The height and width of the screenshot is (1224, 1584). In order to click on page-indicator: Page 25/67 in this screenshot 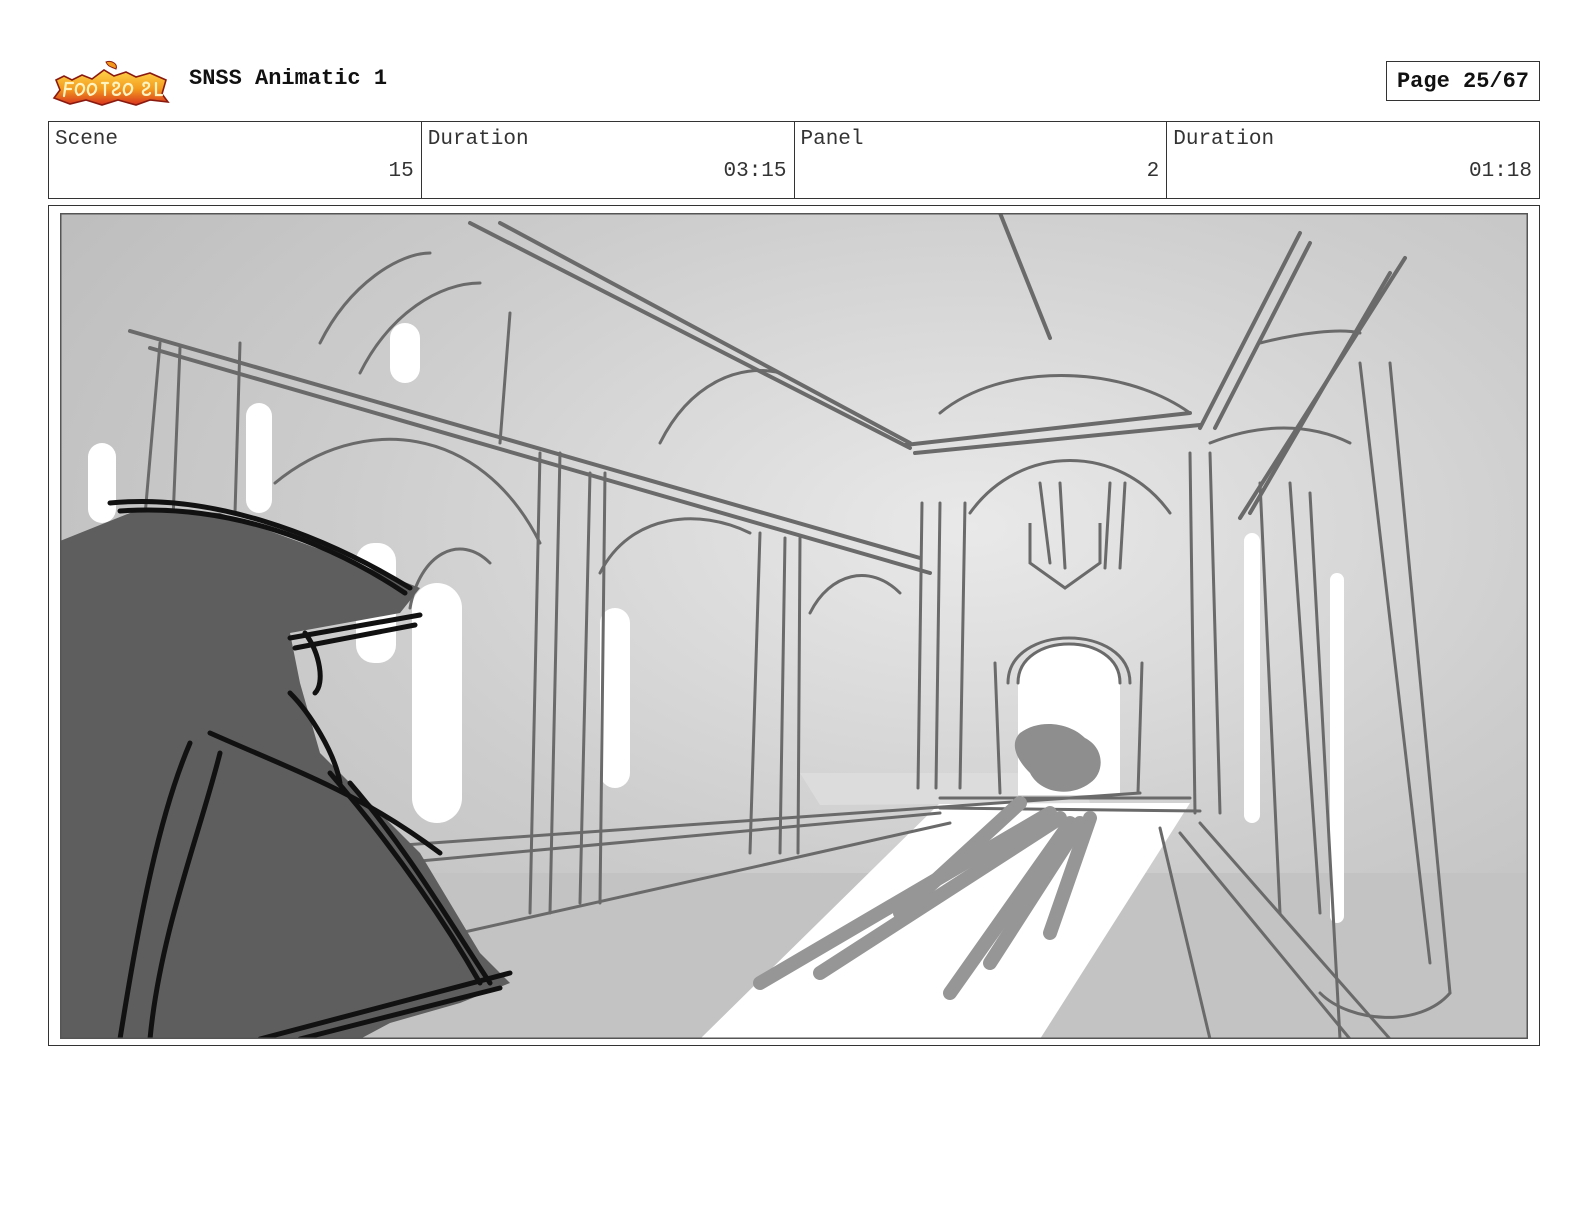, I will do `click(1463, 81)`.